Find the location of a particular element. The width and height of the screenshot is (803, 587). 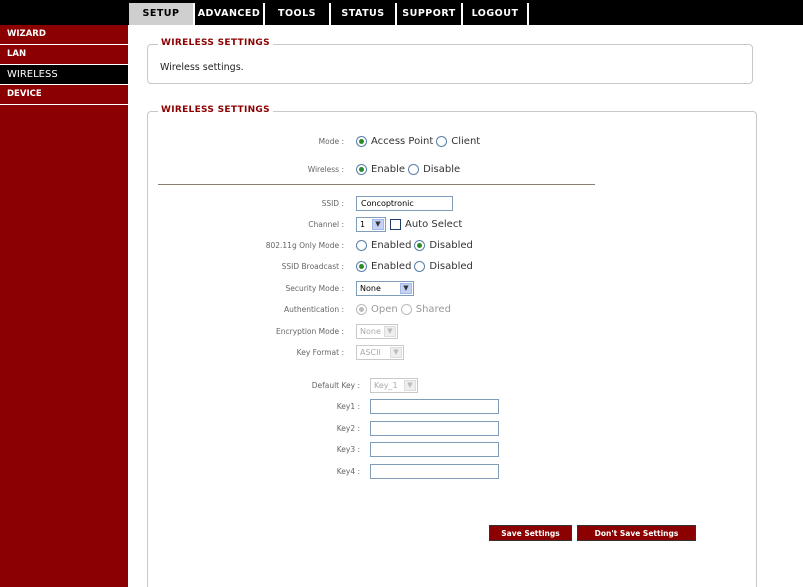

auth-open-radio is located at coordinates (361, 309).